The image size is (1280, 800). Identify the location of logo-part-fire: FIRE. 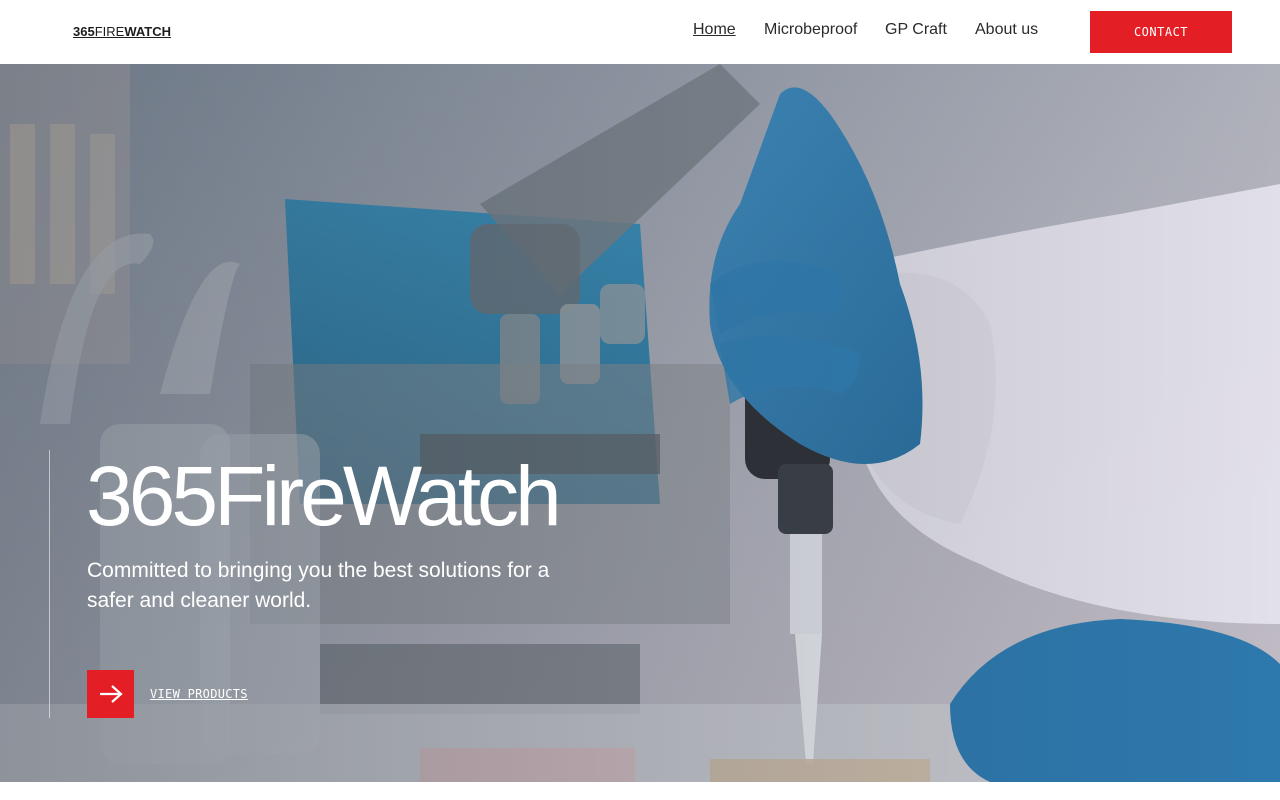
(109, 31).